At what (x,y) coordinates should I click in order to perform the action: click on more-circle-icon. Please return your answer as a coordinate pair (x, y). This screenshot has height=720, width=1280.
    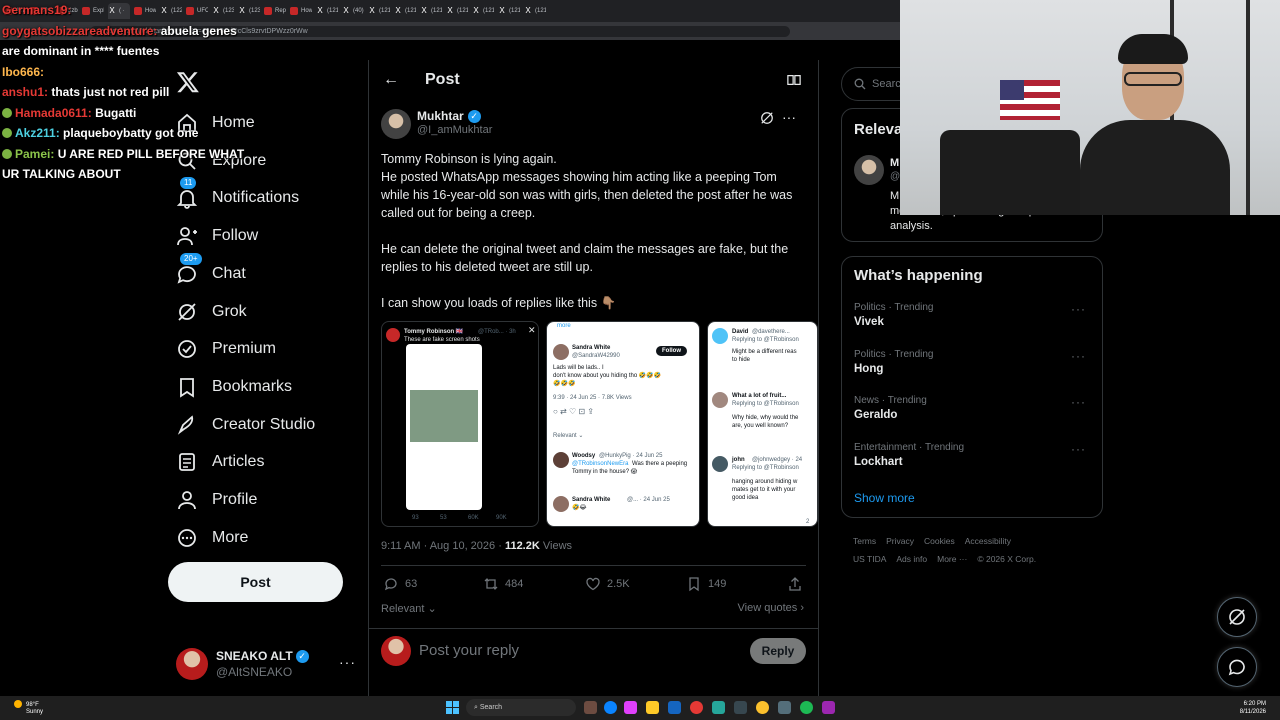
    Looking at the image, I should click on (187, 538).